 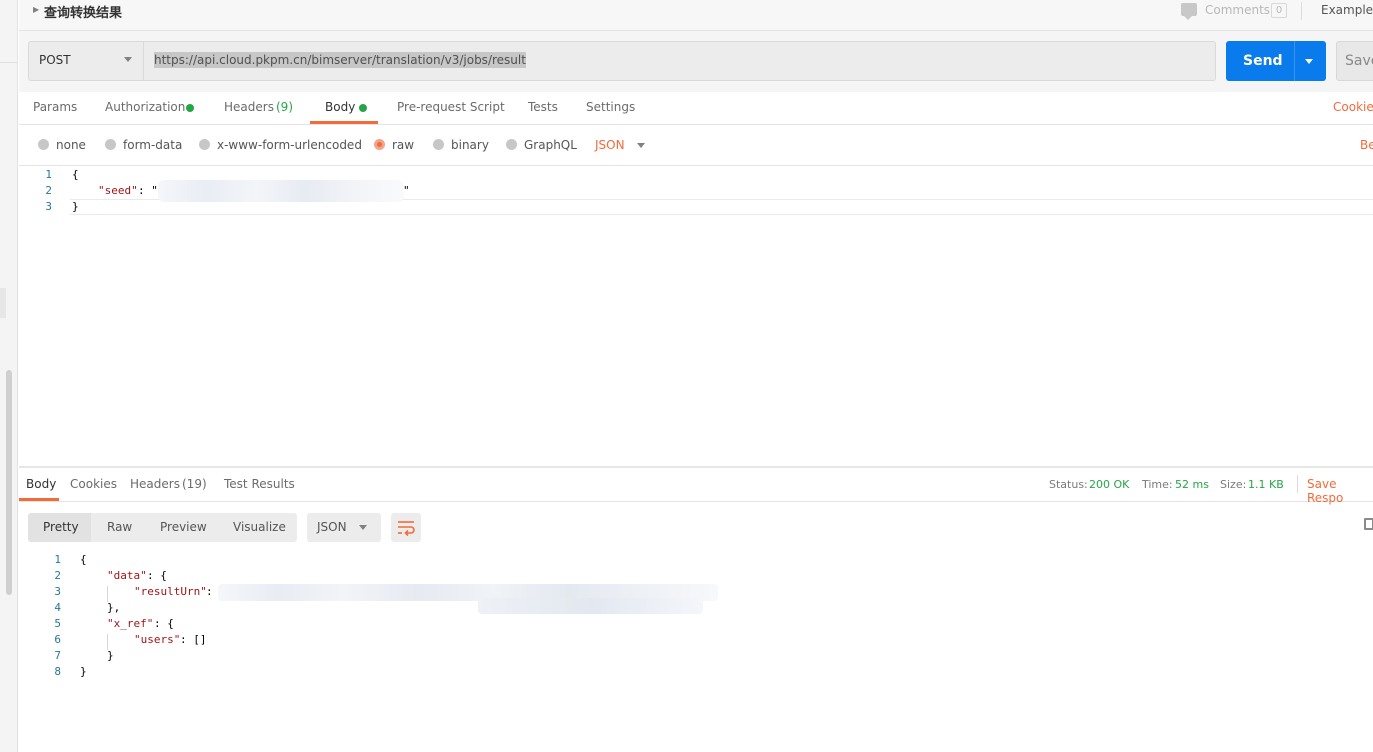 What do you see at coordinates (118, 190) in the screenshot?
I see `code-key-seed: "seed"` at bounding box center [118, 190].